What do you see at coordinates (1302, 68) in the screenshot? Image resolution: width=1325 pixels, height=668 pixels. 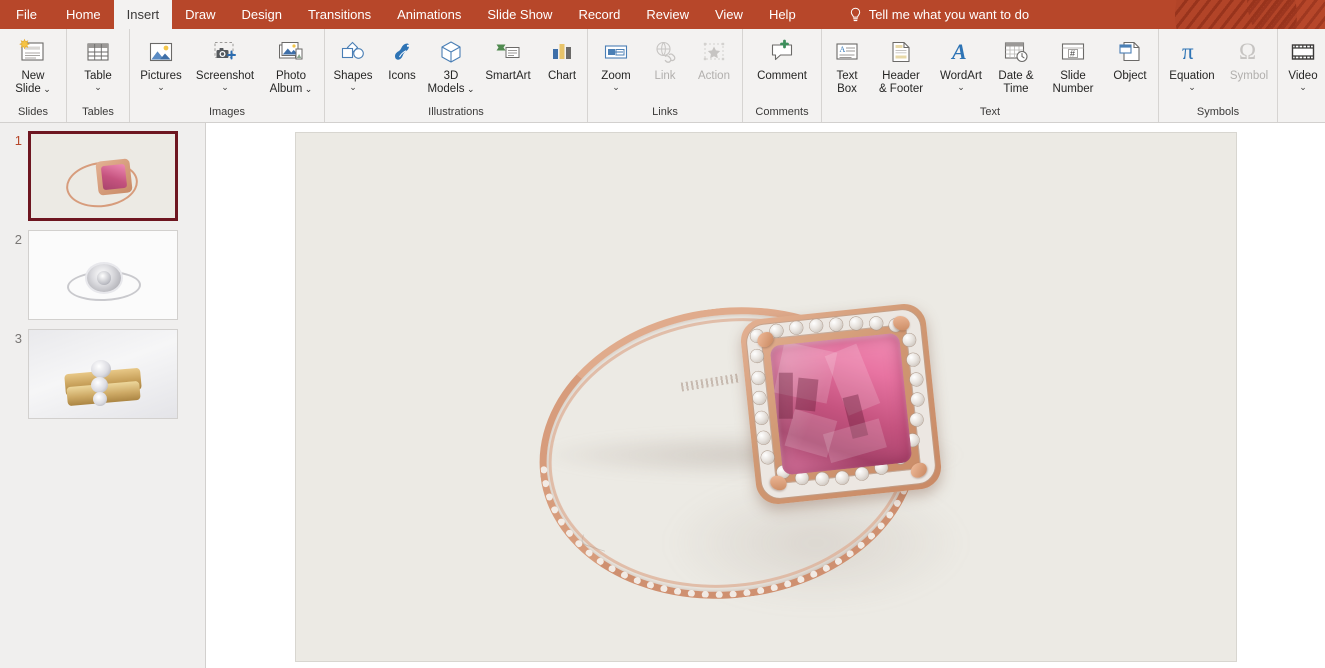 I see `video-button: Video ⌄` at bounding box center [1302, 68].